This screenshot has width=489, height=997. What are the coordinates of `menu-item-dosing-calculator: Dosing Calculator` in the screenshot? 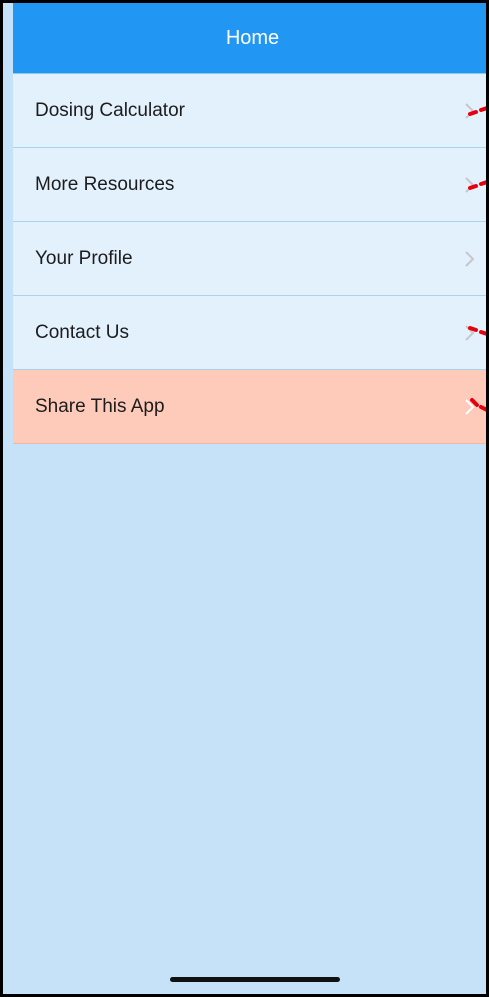 It's located at (249, 111).